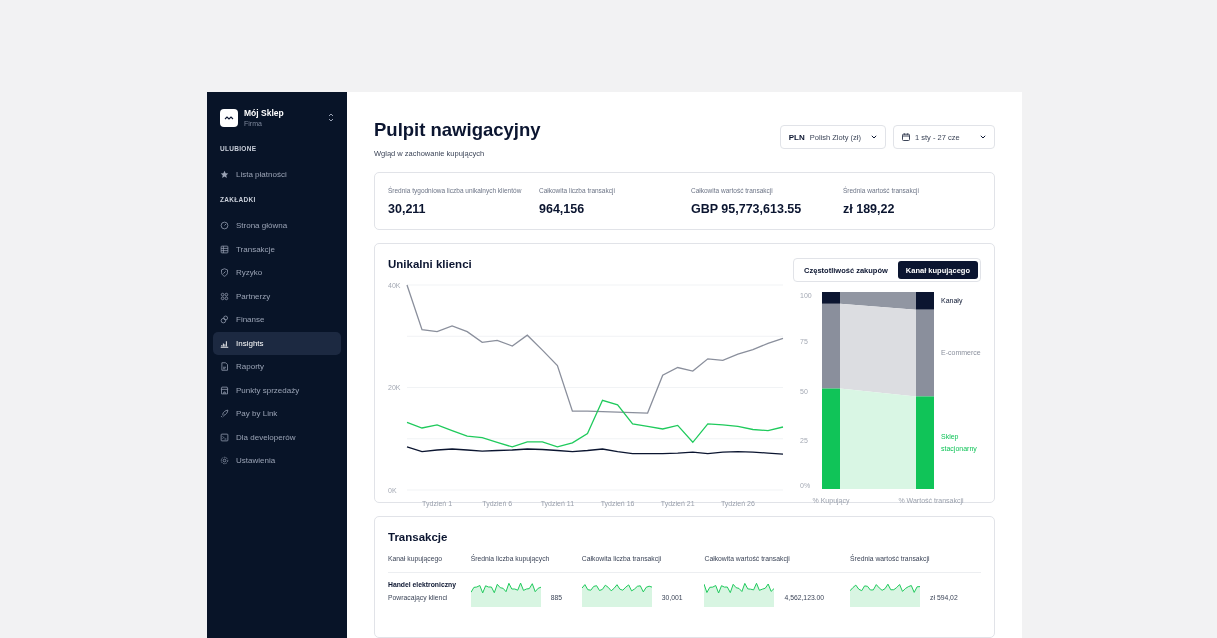 This screenshot has width=1217, height=638. Describe the element at coordinates (224, 249) in the screenshot. I see `table-icon` at that location.